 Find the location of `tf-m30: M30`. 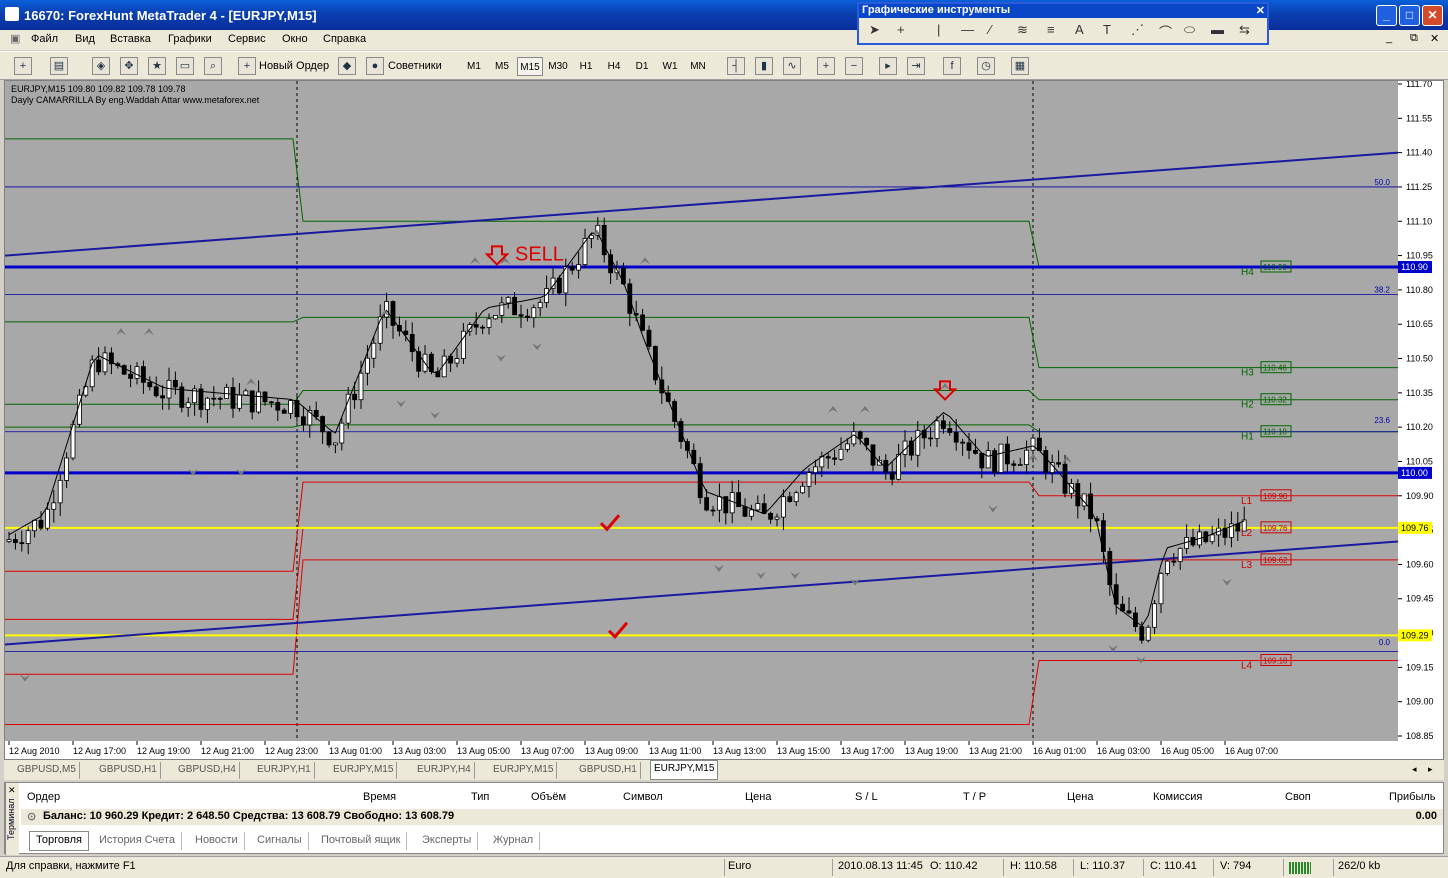

tf-m30: M30 is located at coordinates (558, 66).